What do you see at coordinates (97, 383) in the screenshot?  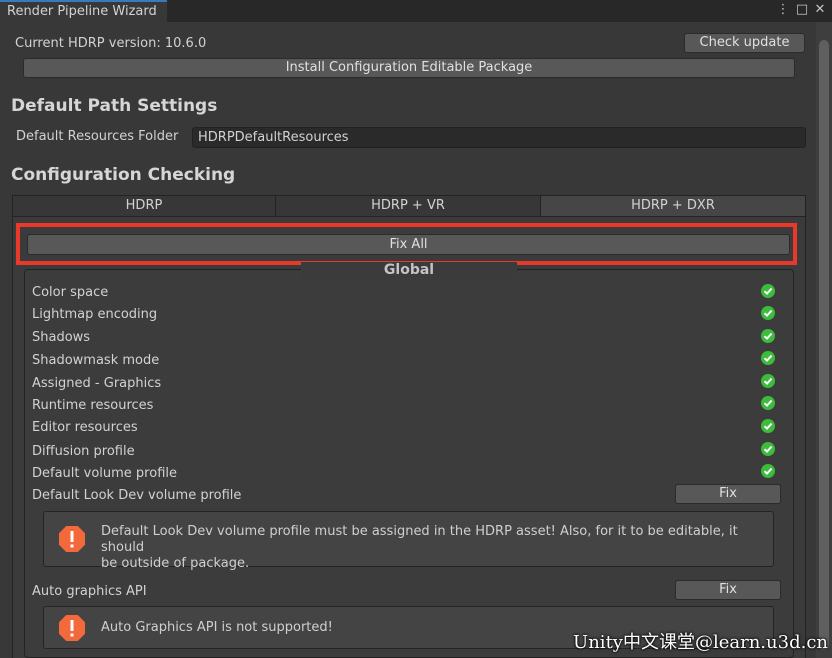 I see `check-assigned-graphics: Assigned - Graphics` at bounding box center [97, 383].